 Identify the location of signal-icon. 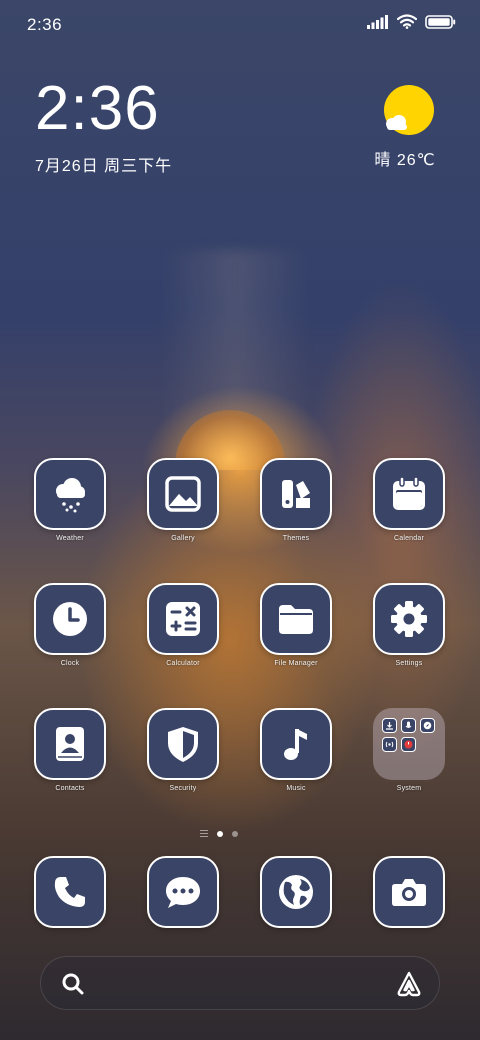
(377, 21).